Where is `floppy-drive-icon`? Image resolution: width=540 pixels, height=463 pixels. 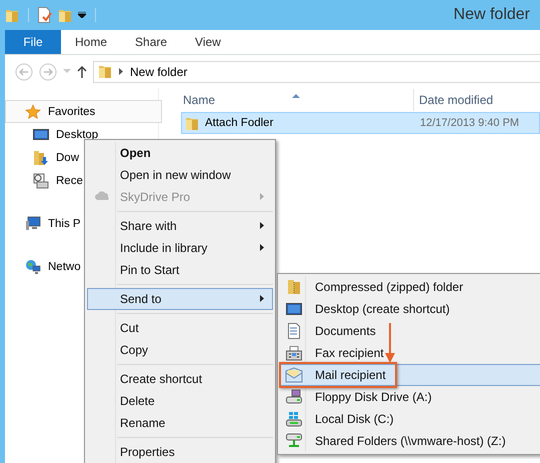
floppy-drive-icon is located at coordinates (294, 397).